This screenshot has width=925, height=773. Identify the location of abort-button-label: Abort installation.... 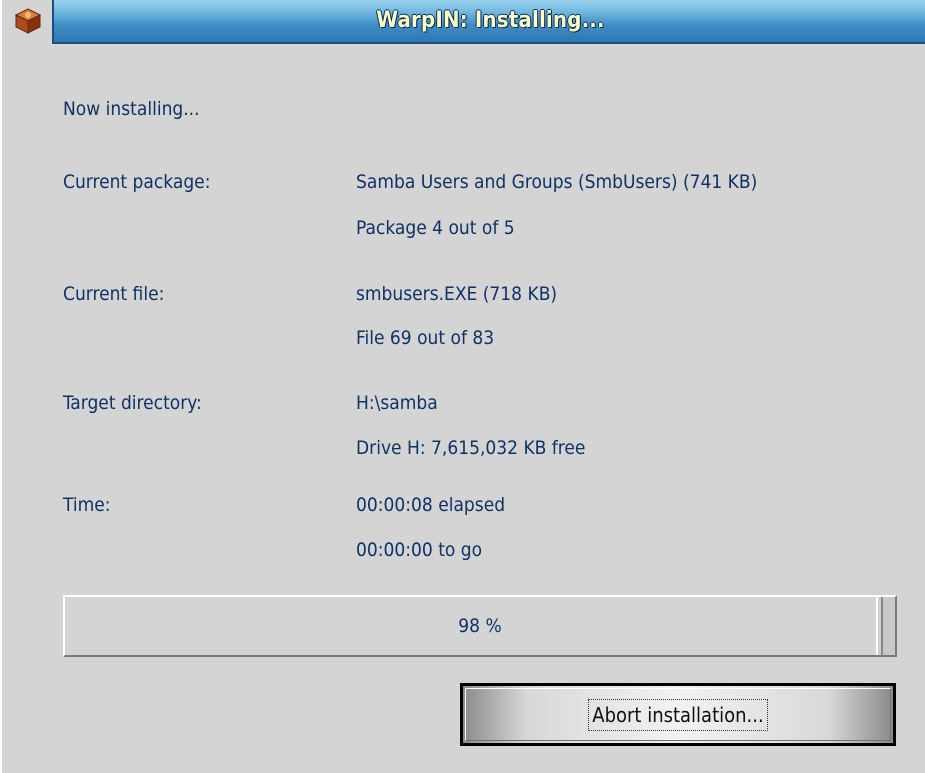
(678, 714).